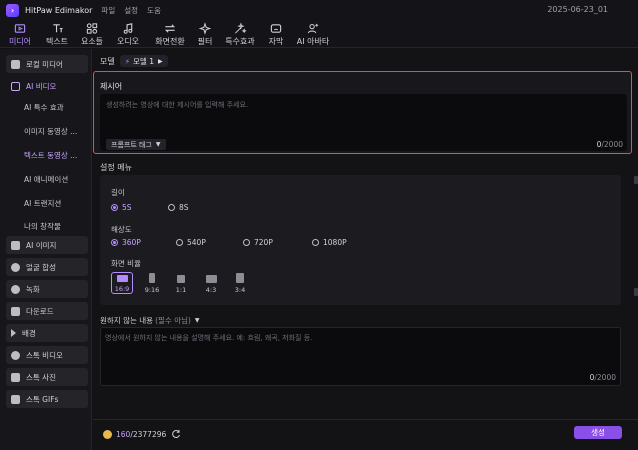  What do you see at coordinates (44, 64) in the screenshot?
I see `sidebar-item-label: 로컬 미디어` at bounding box center [44, 64].